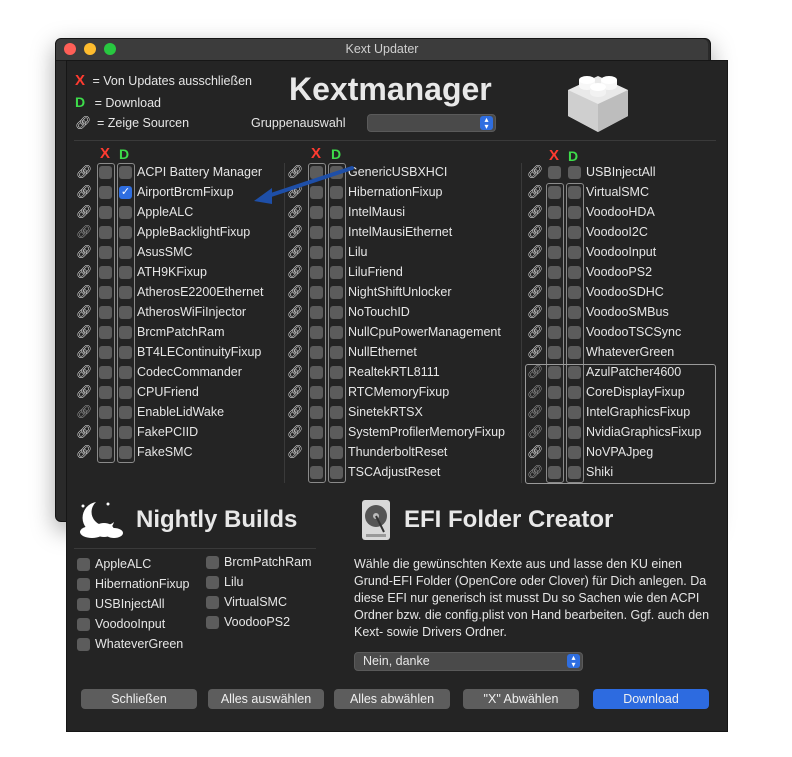 This screenshot has width=792, height=757. What do you see at coordinates (125, 192) in the screenshot?
I see `download-checkbox: ✓` at bounding box center [125, 192].